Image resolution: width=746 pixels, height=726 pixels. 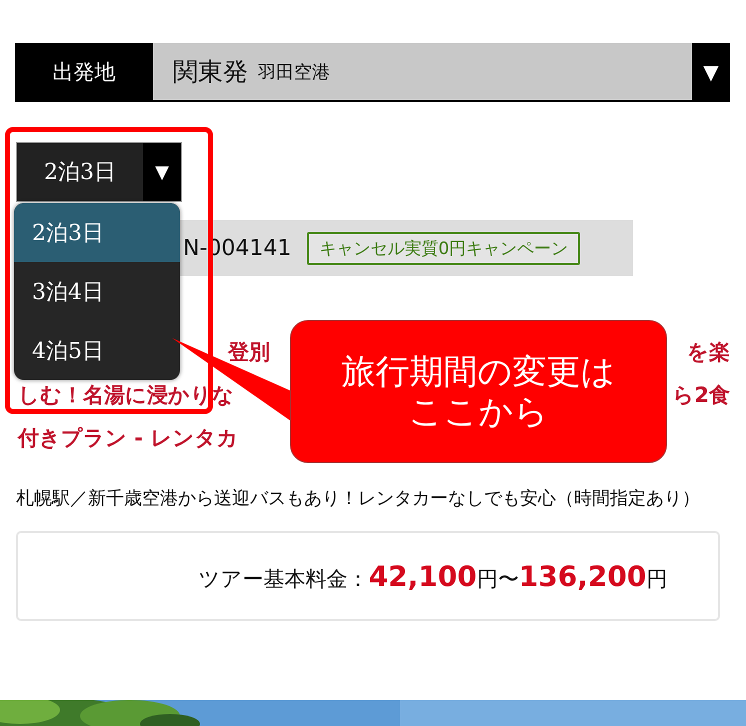 I want to click on campaign-badge: キャンセル実質0円キャンペーン, so click(x=443, y=248).